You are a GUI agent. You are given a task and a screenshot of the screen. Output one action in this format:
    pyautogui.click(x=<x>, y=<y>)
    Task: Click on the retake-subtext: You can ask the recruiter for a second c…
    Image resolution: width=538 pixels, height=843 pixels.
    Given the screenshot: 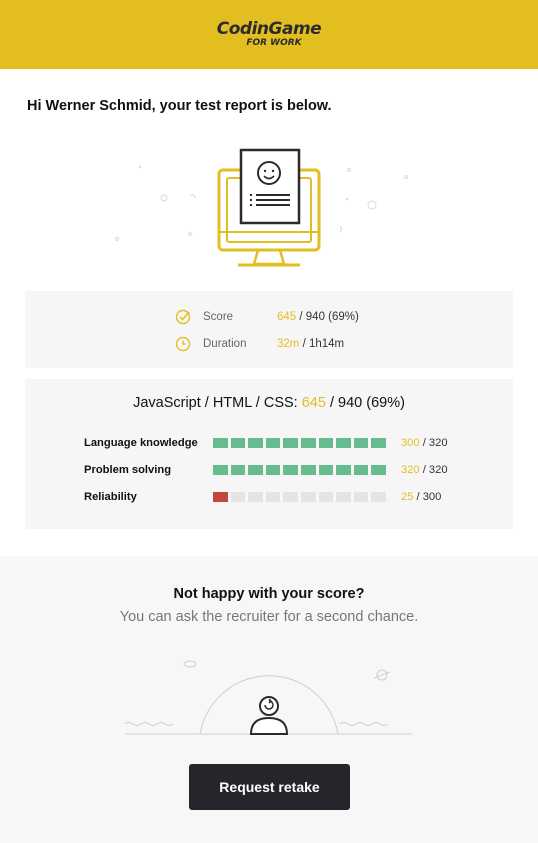 What is the action you would take?
    pyautogui.click(x=269, y=617)
    